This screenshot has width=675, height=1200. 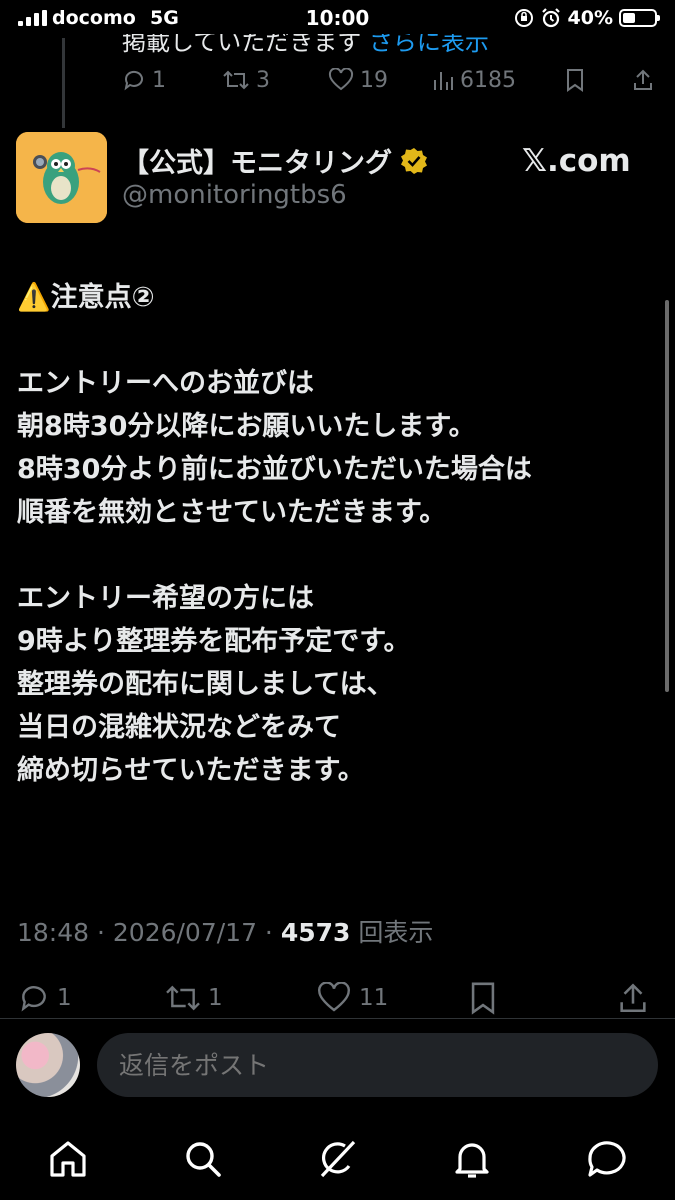 I want to click on scrollbar, so click(x=667, y=496).